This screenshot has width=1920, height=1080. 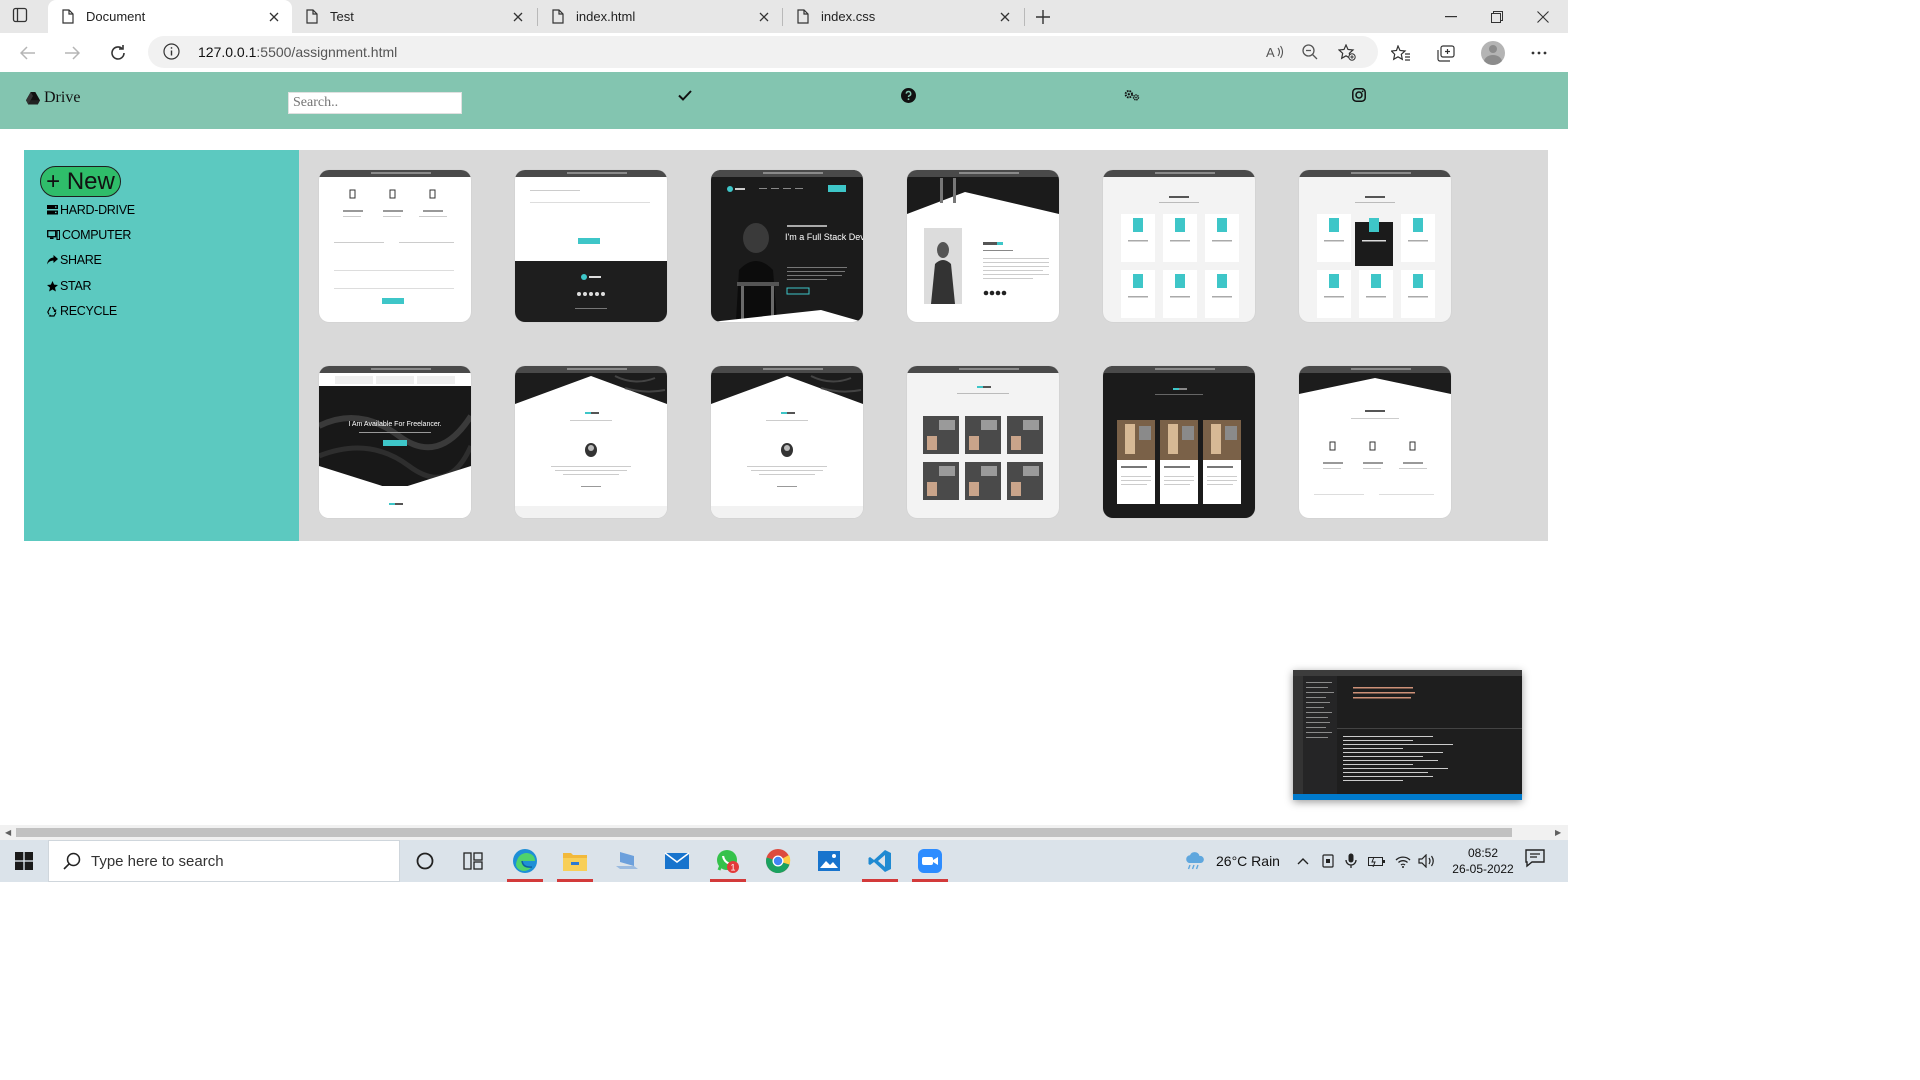 What do you see at coordinates (677, 861) in the screenshot?
I see `mail-icon` at bounding box center [677, 861].